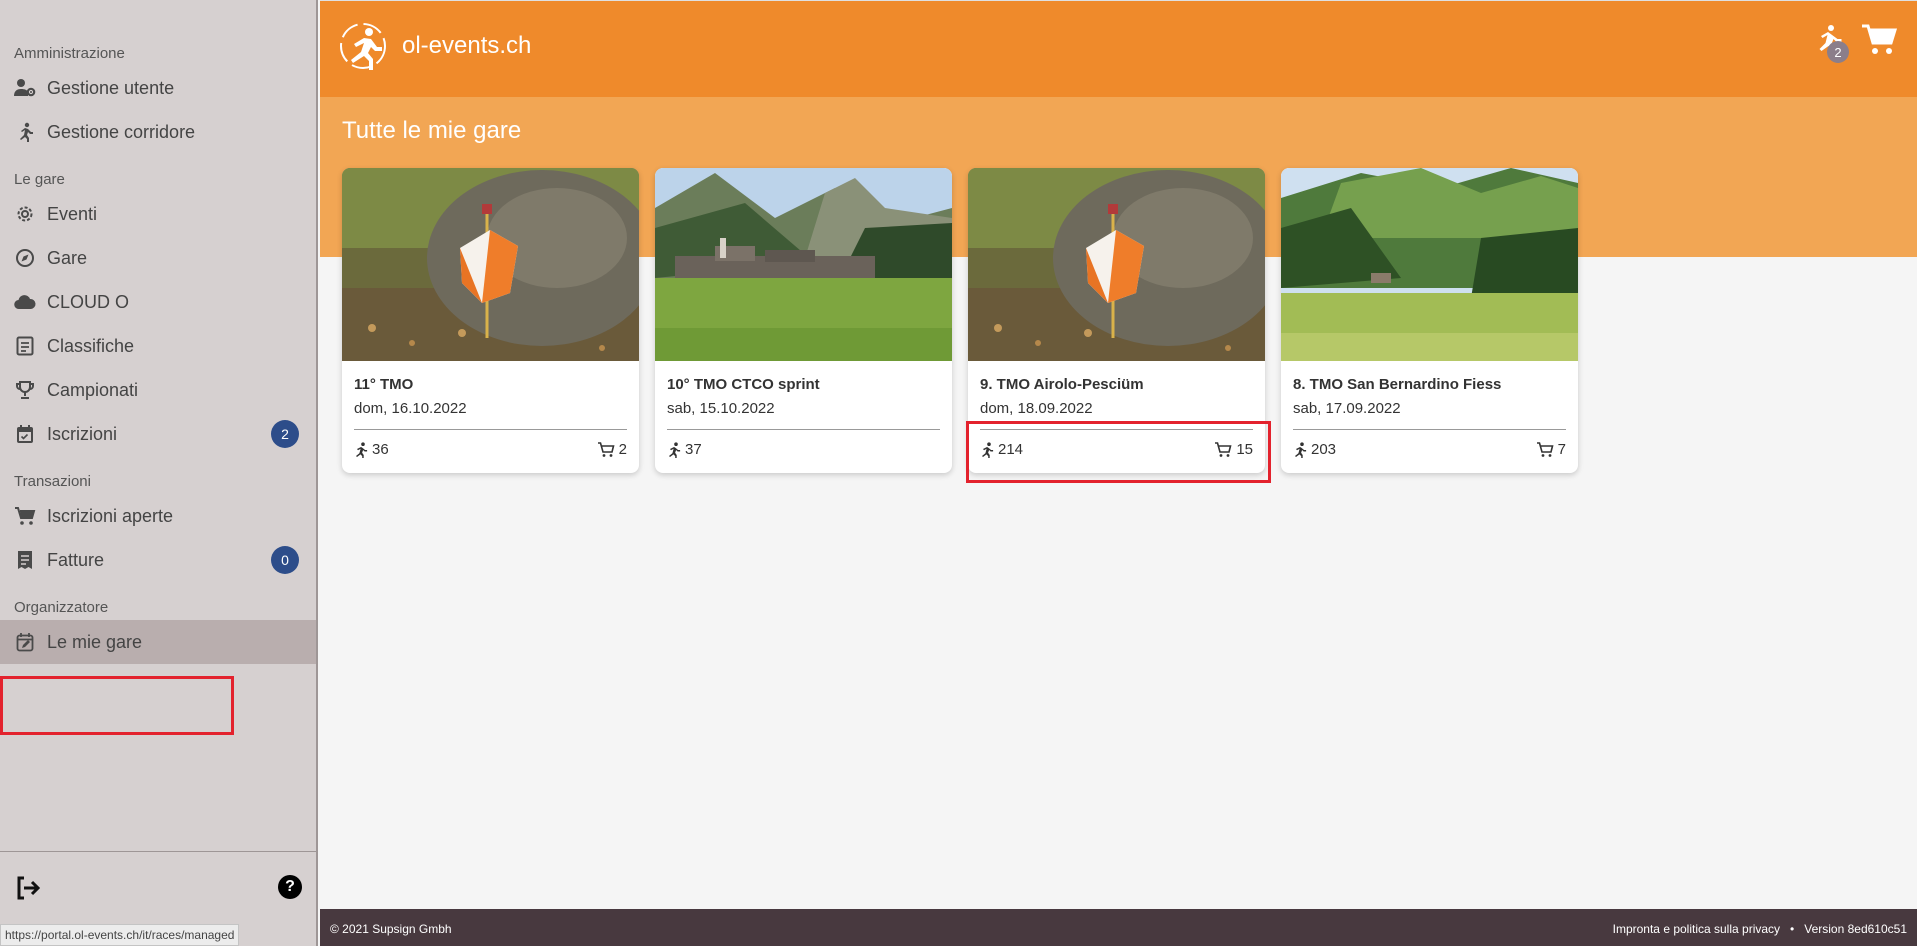  Describe the element at coordinates (25, 434) in the screenshot. I see `calendar-check-icon` at that location.